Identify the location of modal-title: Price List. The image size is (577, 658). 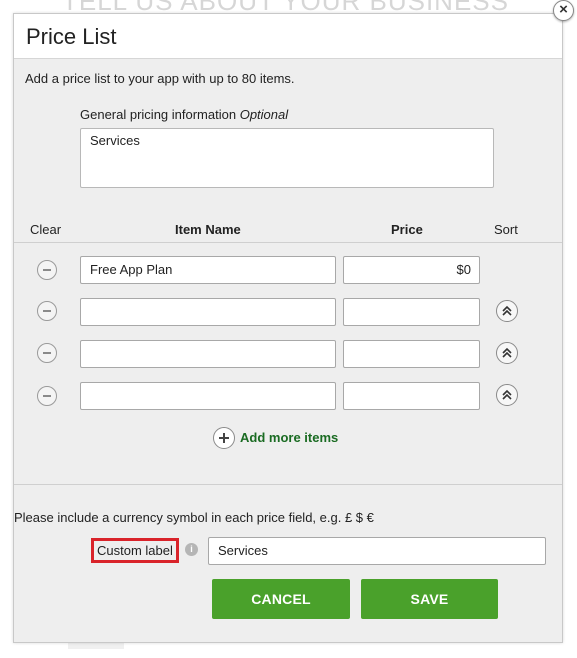
(71, 36).